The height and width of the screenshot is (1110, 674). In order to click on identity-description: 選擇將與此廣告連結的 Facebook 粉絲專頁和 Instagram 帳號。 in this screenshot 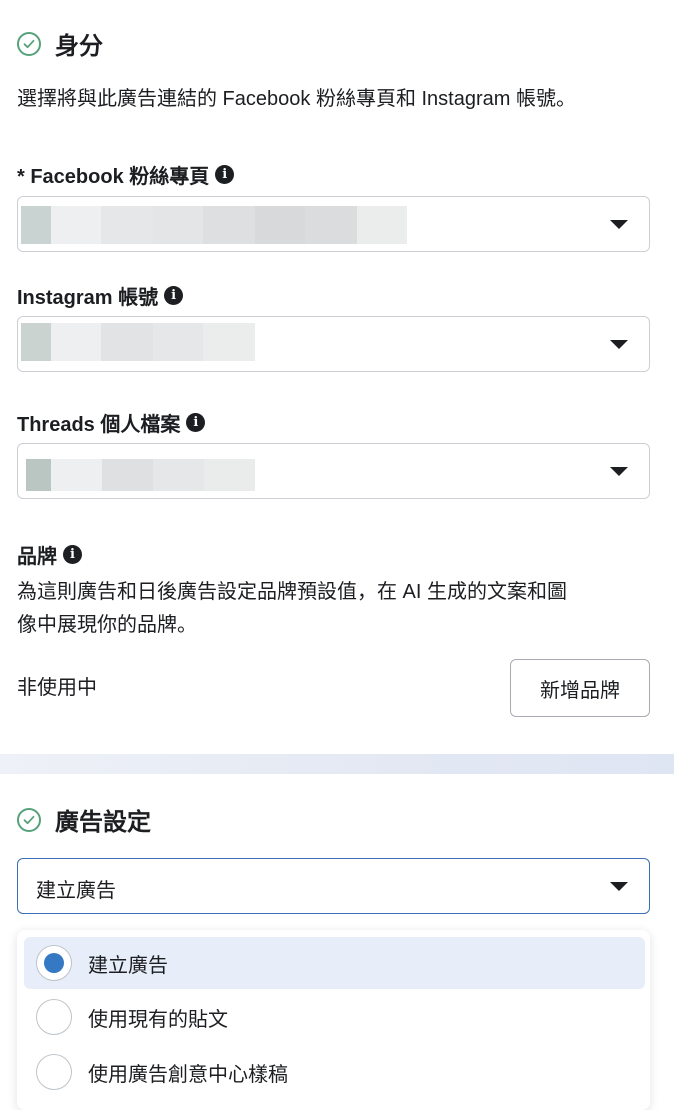, I will do `click(296, 99)`.